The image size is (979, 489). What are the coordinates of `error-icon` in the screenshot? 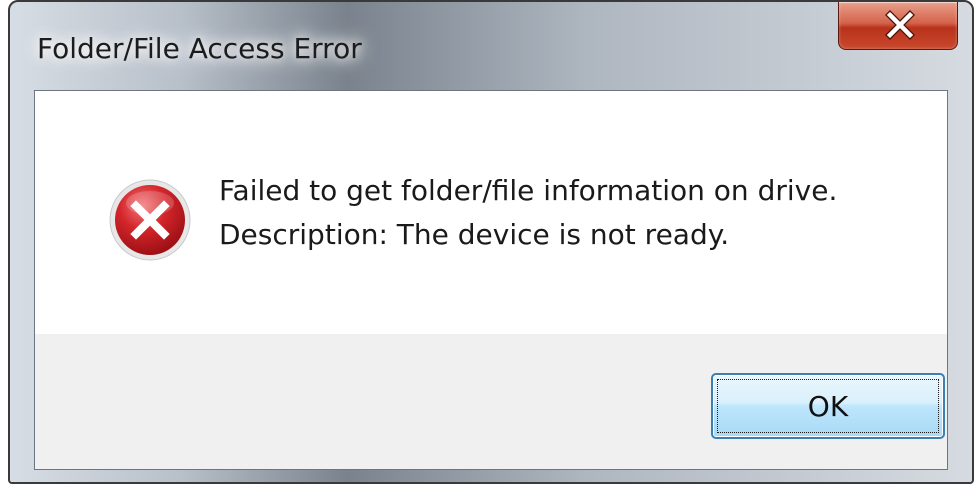 It's located at (150, 220).